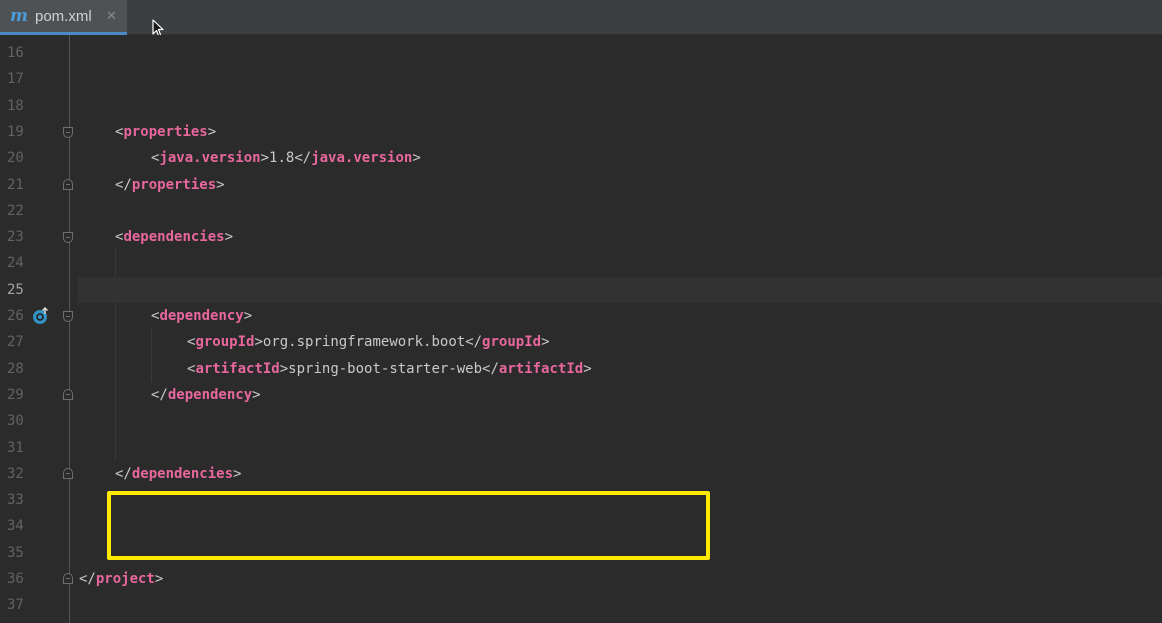 The height and width of the screenshot is (623, 1162). I want to click on yellow-highlight-box, so click(408, 525).